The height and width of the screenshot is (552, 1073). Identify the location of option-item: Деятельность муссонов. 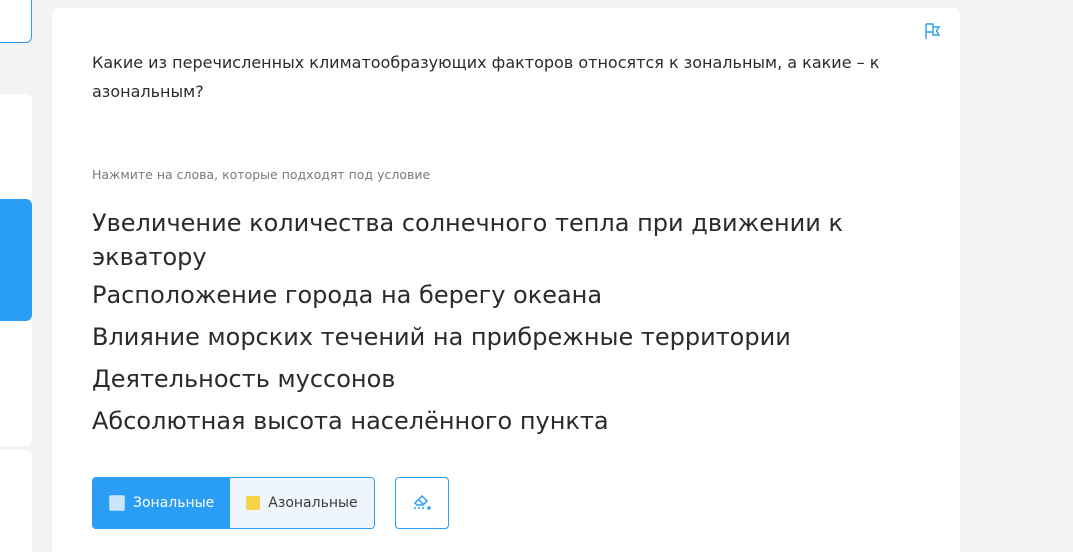
(472, 379).